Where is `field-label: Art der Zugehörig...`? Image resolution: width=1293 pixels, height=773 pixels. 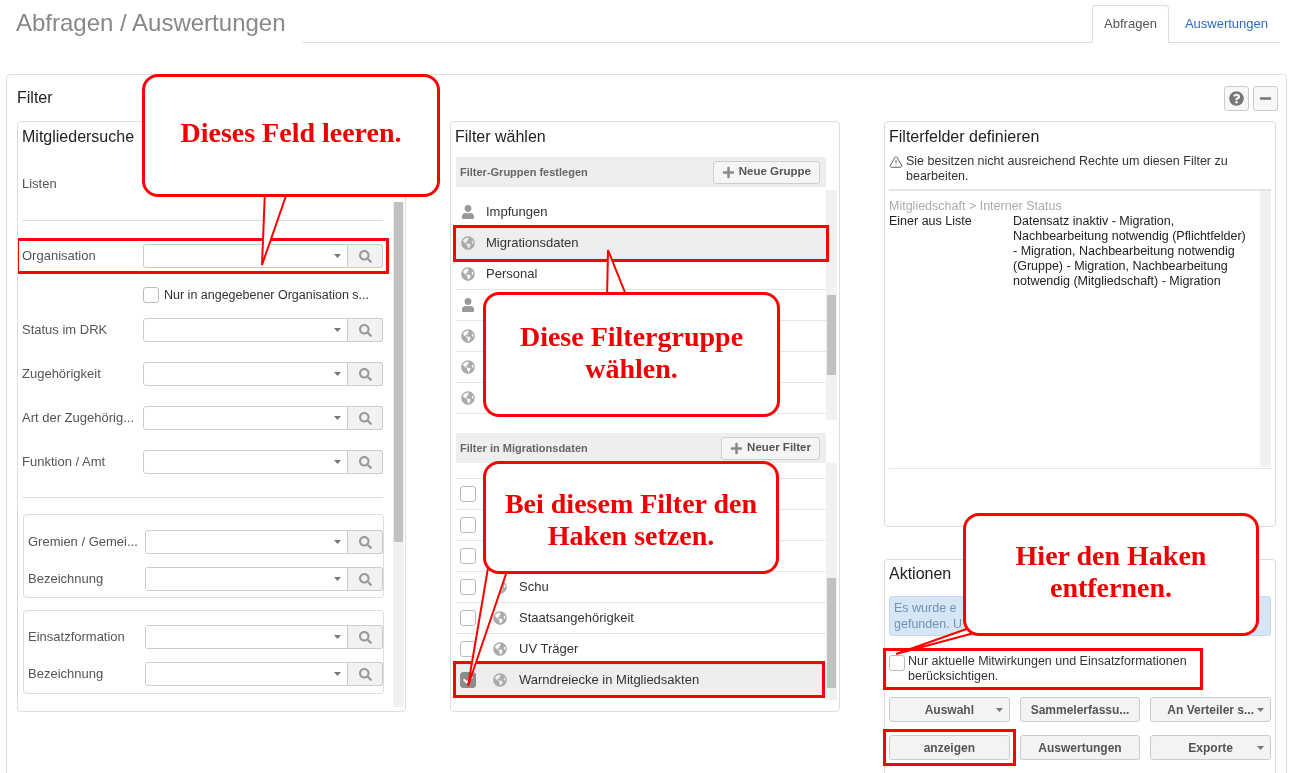 field-label: Art der Zugehörig... is located at coordinates (78, 418).